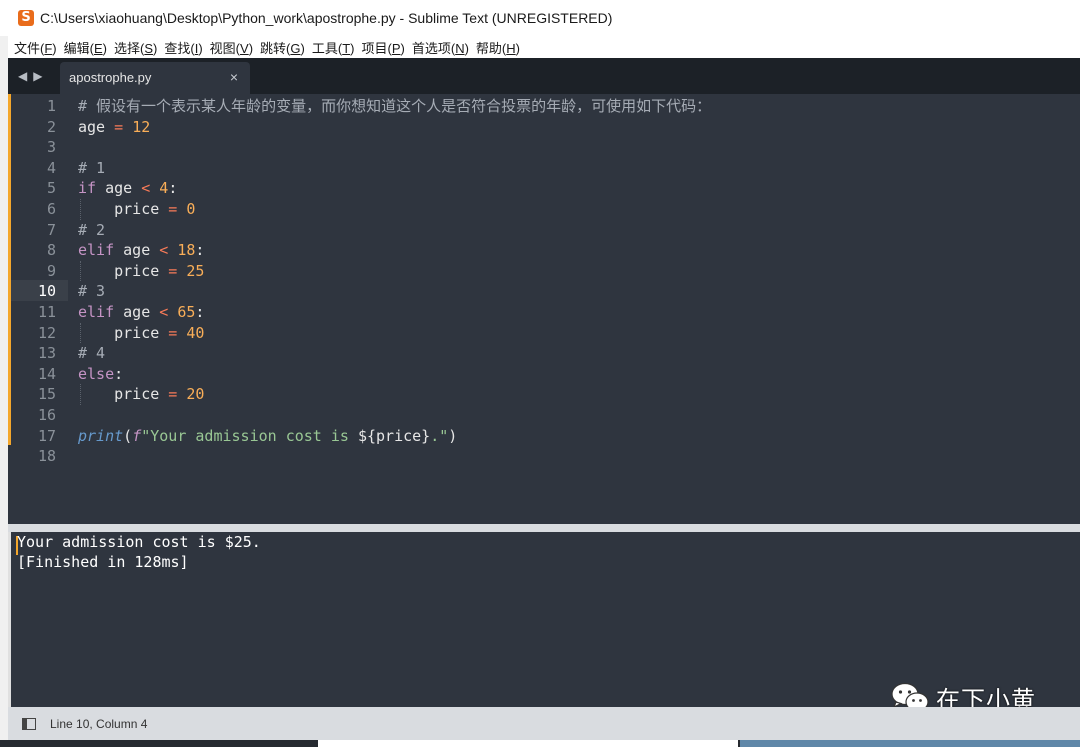  Describe the element at coordinates (22, 76) in the screenshot. I see `tab-back-arrow-icon: ◀` at that location.